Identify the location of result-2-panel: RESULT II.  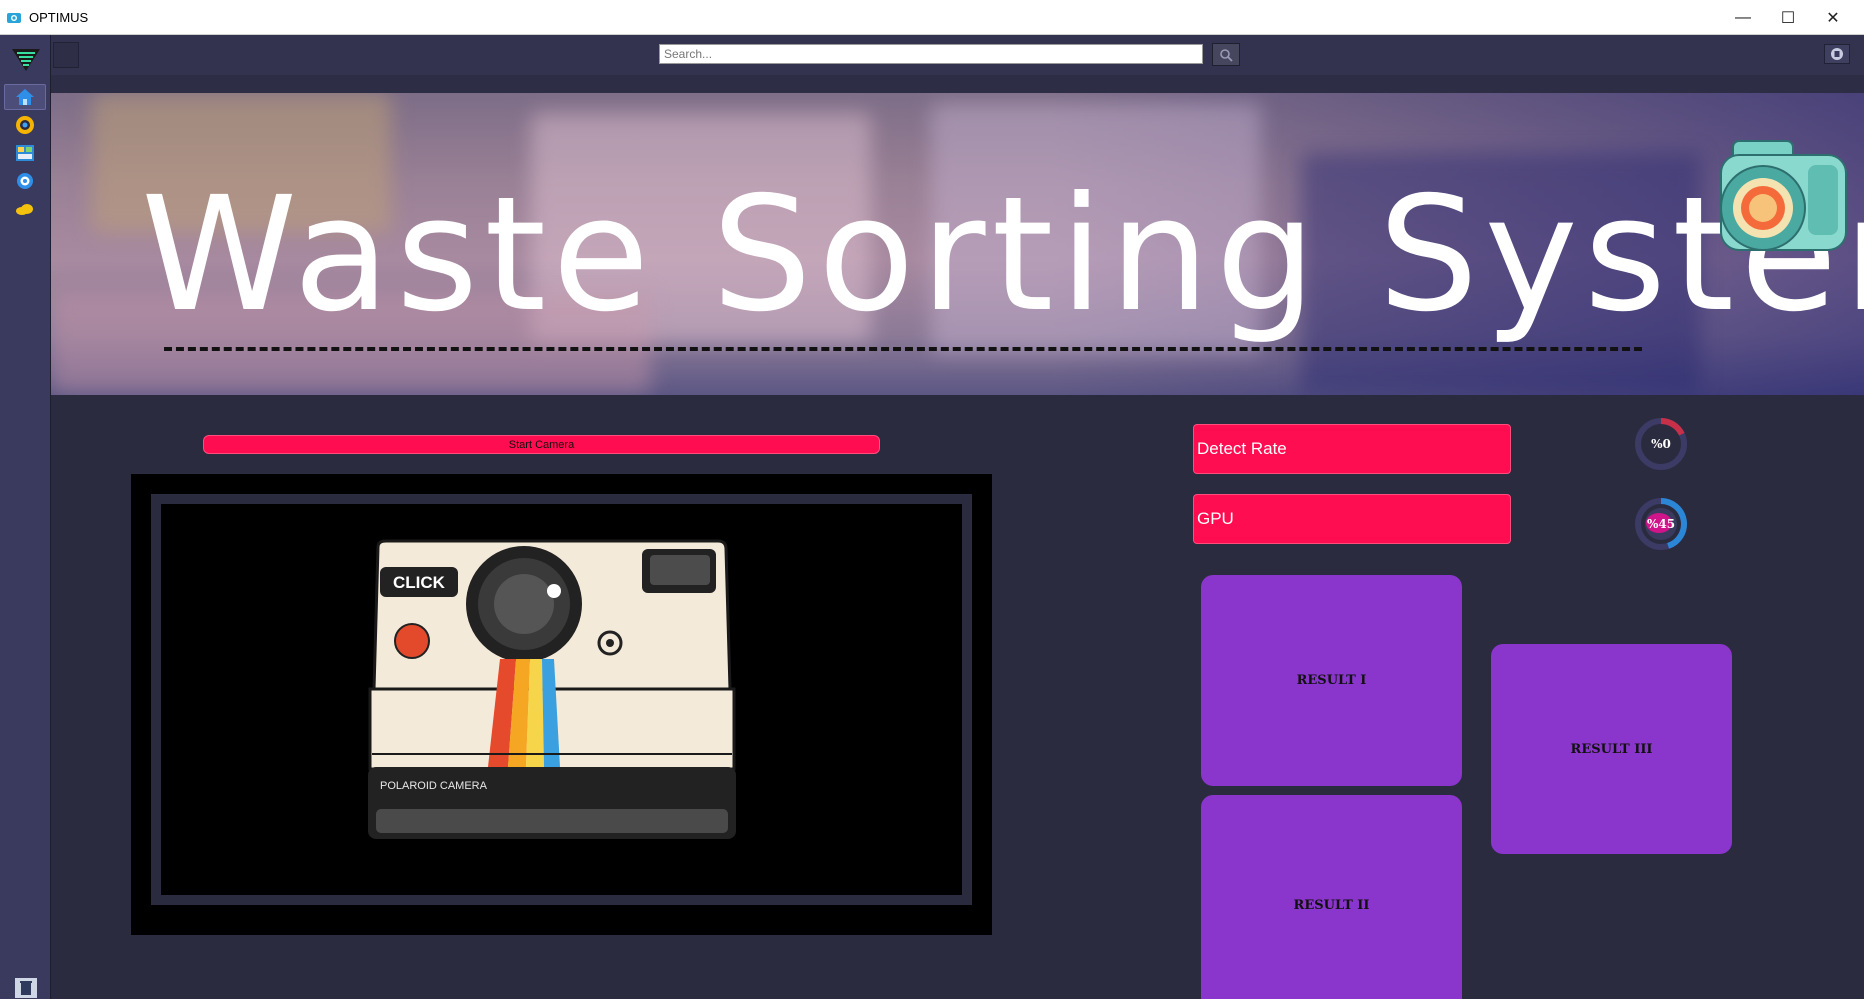
(1331, 897).